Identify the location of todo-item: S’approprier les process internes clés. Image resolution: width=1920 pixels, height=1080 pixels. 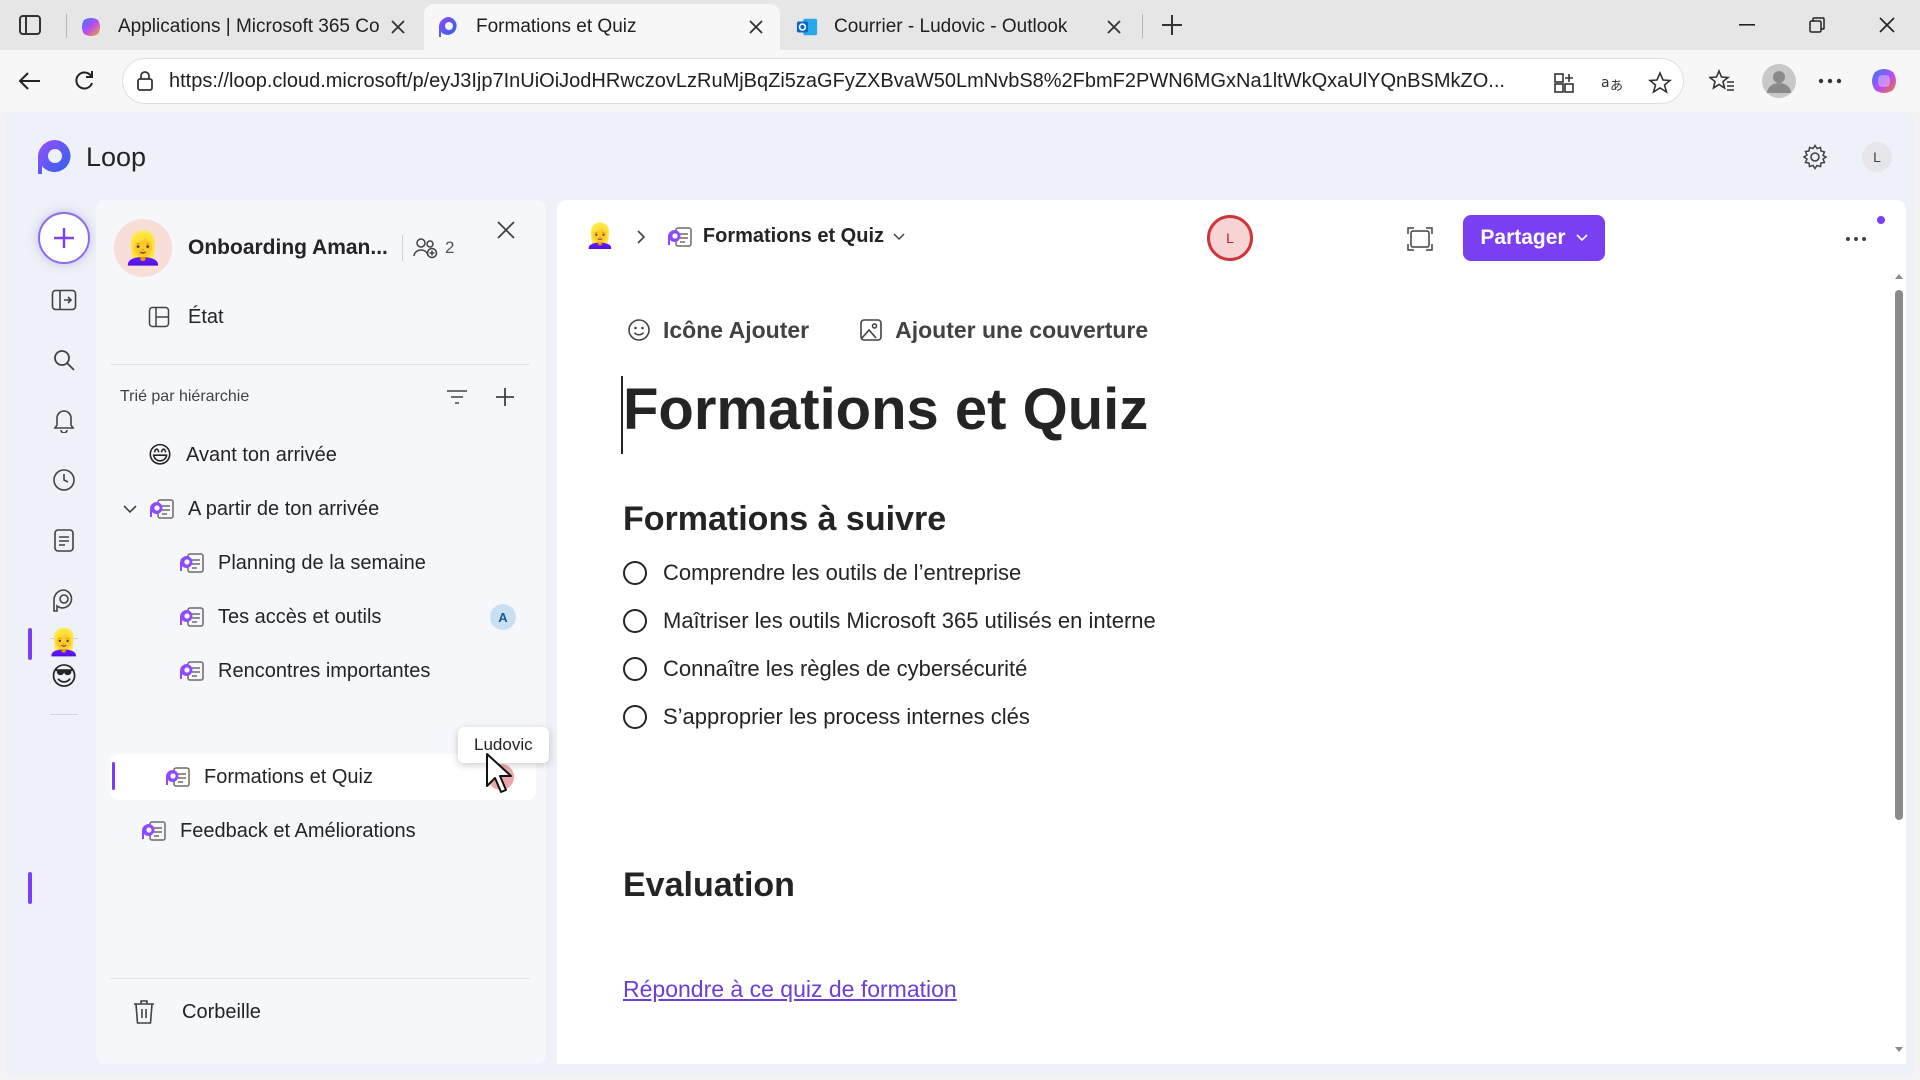
(826, 717).